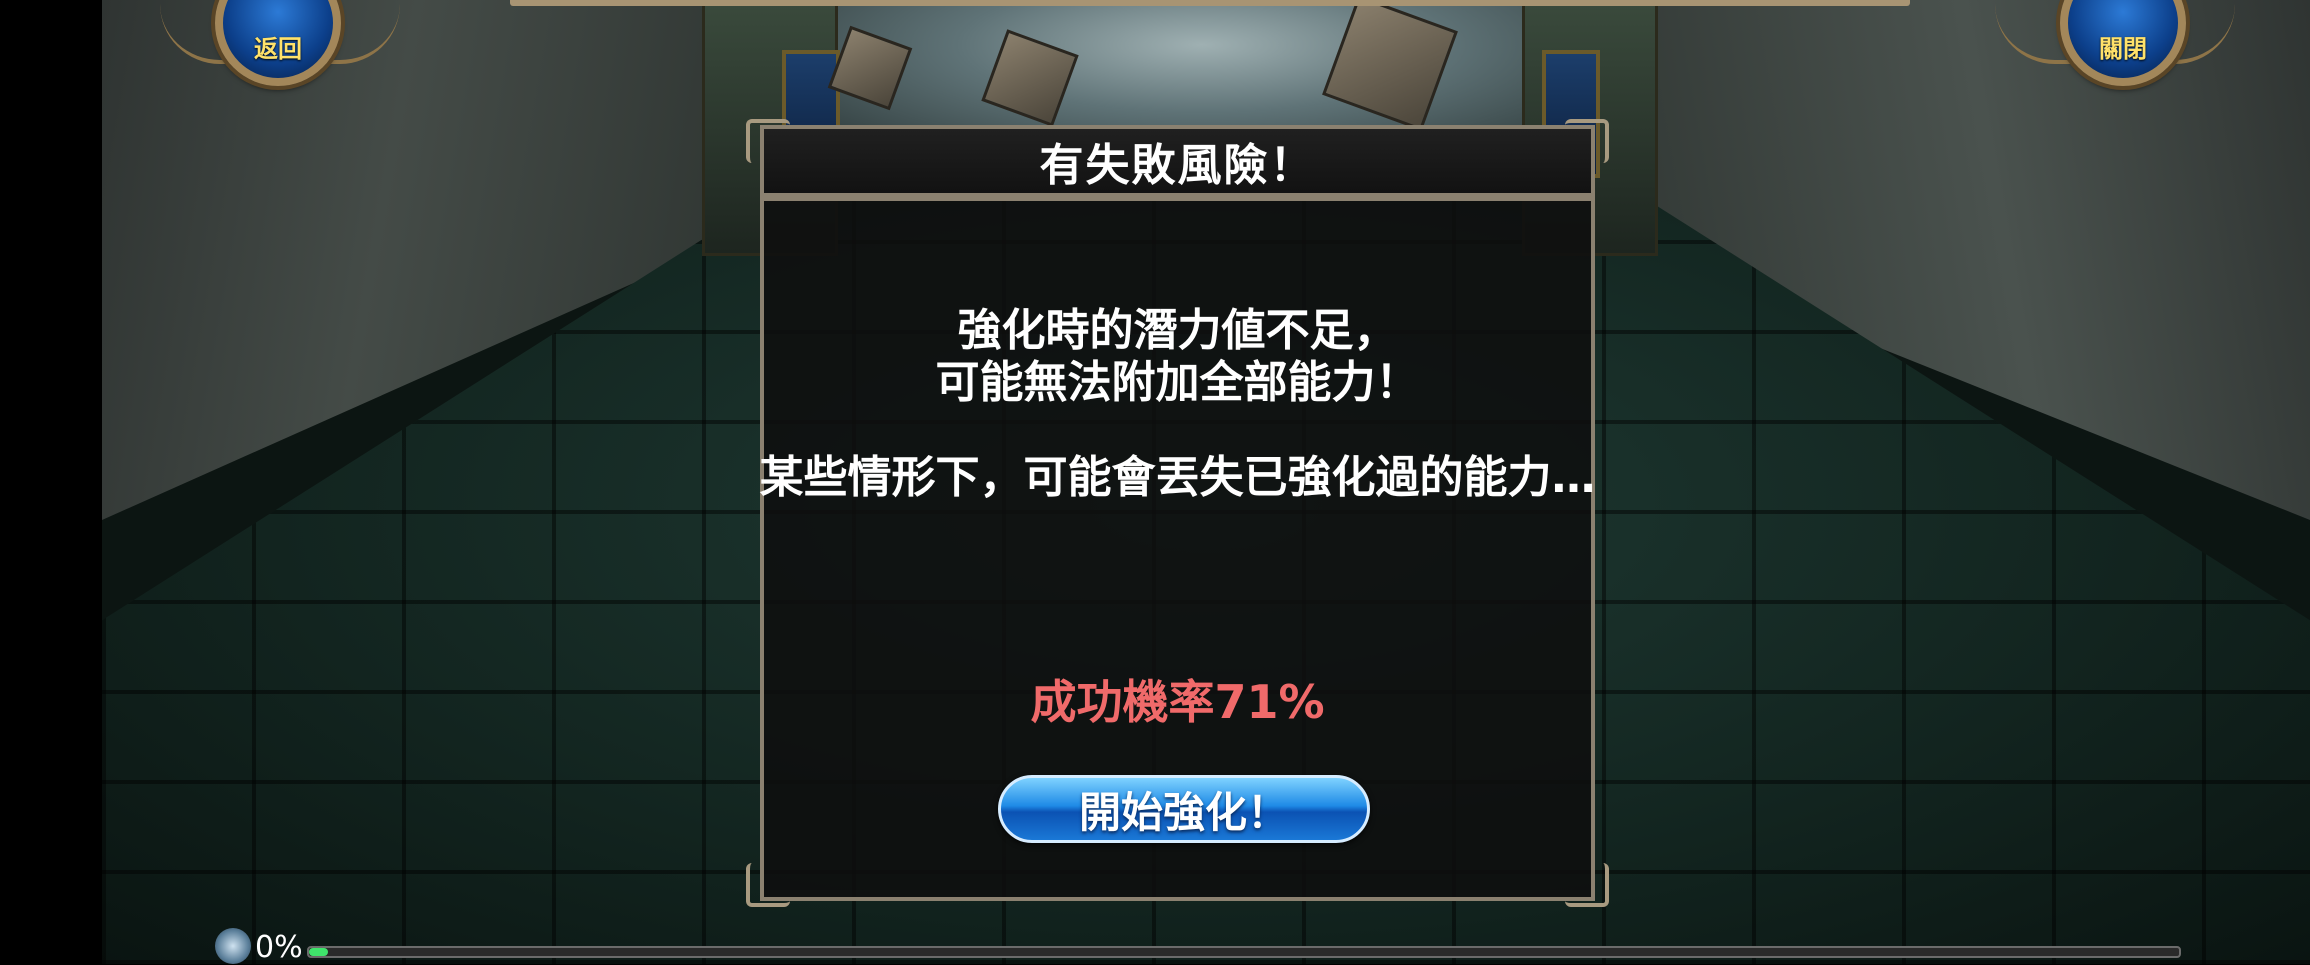 Image resolution: width=2310 pixels, height=965 pixels. Describe the element at coordinates (1244, 952) in the screenshot. I see `progress-track` at that location.